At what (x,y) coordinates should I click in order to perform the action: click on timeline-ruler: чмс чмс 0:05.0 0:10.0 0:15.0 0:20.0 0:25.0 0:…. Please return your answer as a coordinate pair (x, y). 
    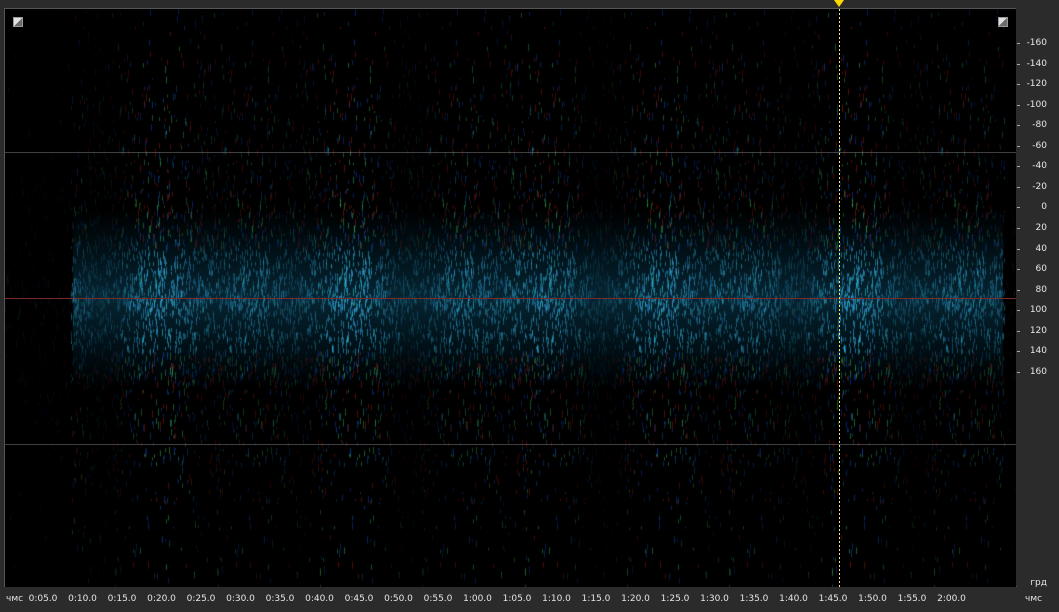
    Looking at the image, I should click on (529, 599).